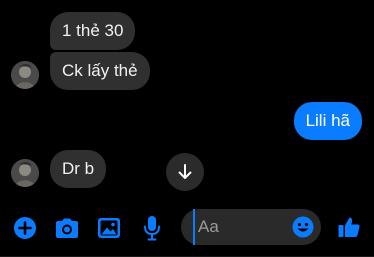 The width and height of the screenshot is (374, 257). I want to click on message-text: Lili hã, so click(327, 120).